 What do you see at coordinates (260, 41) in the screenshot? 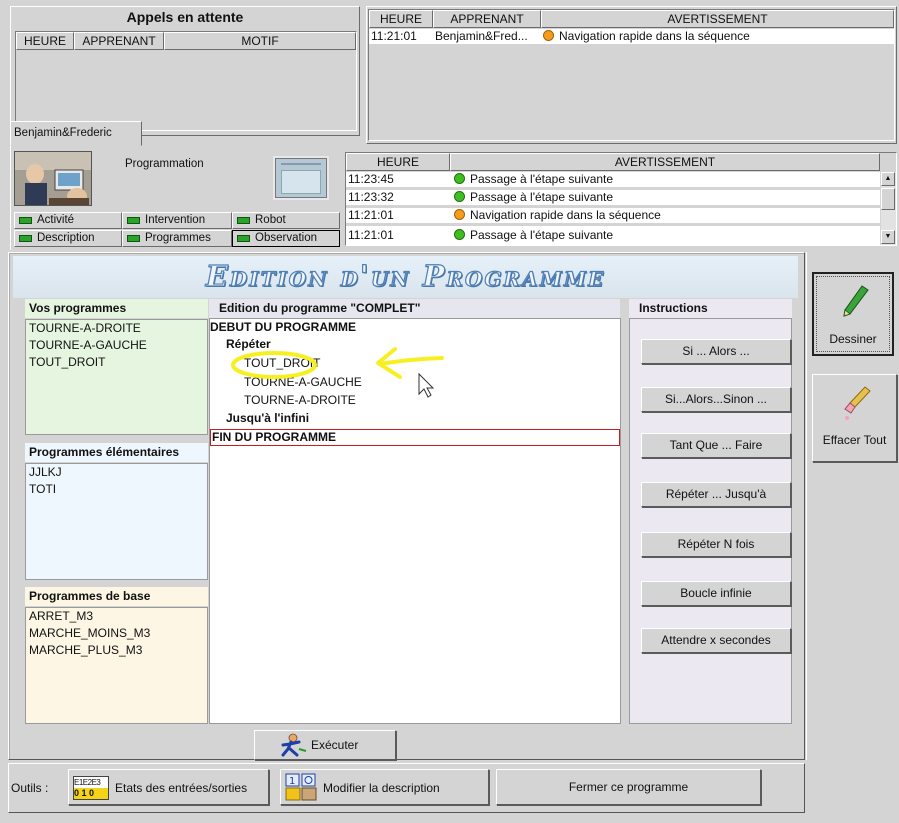
I see `calls-col-motif: MOTIF` at bounding box center [260, 41].